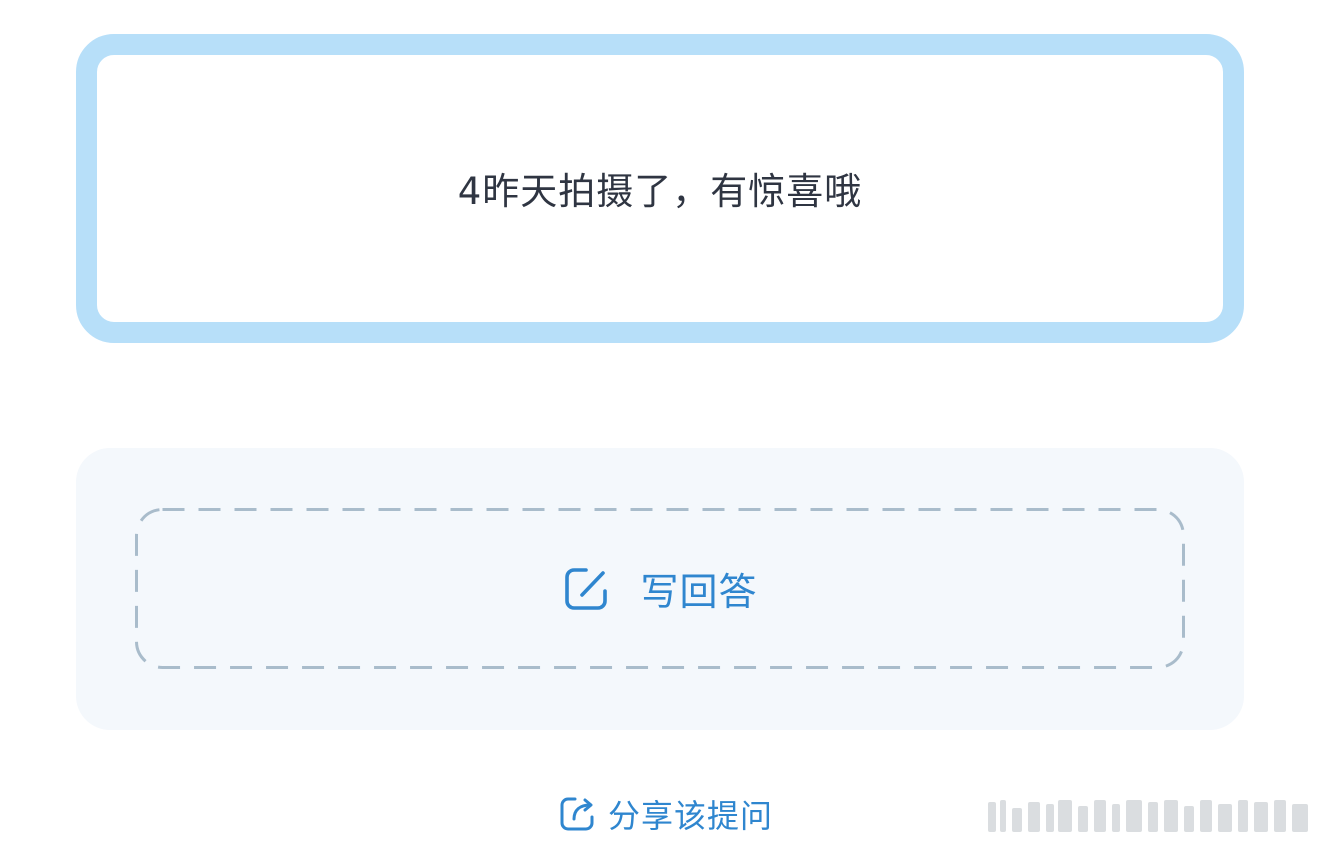 The height and width of the screenshot is (846, 1320). Describe the element at coordinates (699, 592) in the screenshot. I see `write-answer-label: 写回答` at that location.